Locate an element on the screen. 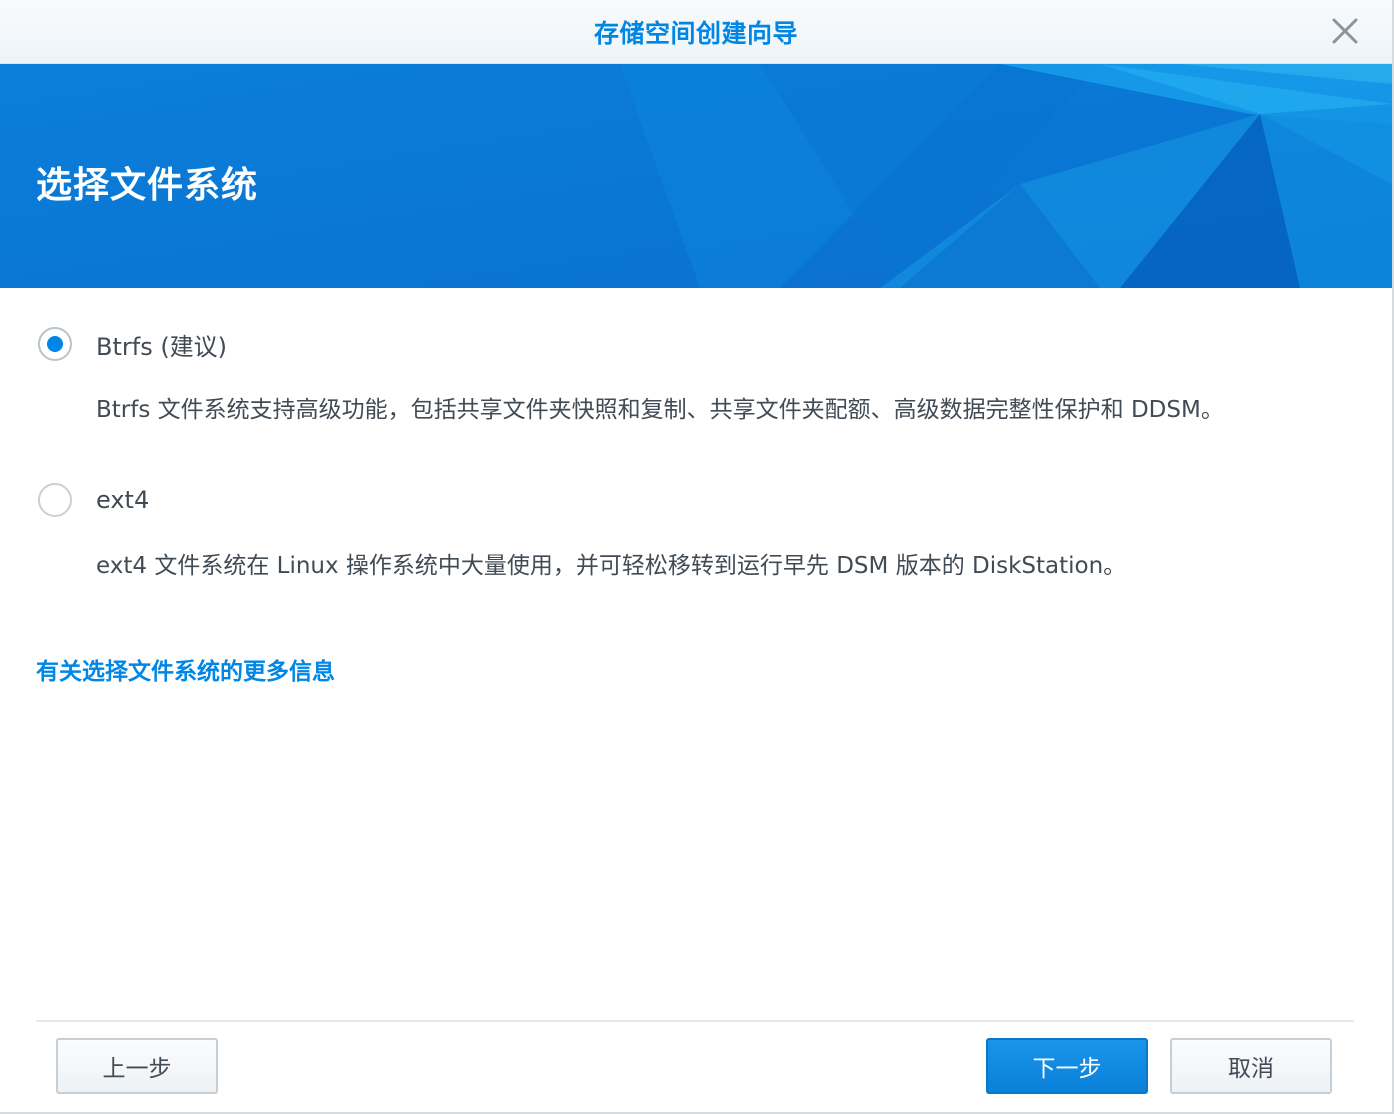 The image size is (1394, 1114). more-info-link: 有关选择文件系统的更多信息 is located at coordinates (185, 669).